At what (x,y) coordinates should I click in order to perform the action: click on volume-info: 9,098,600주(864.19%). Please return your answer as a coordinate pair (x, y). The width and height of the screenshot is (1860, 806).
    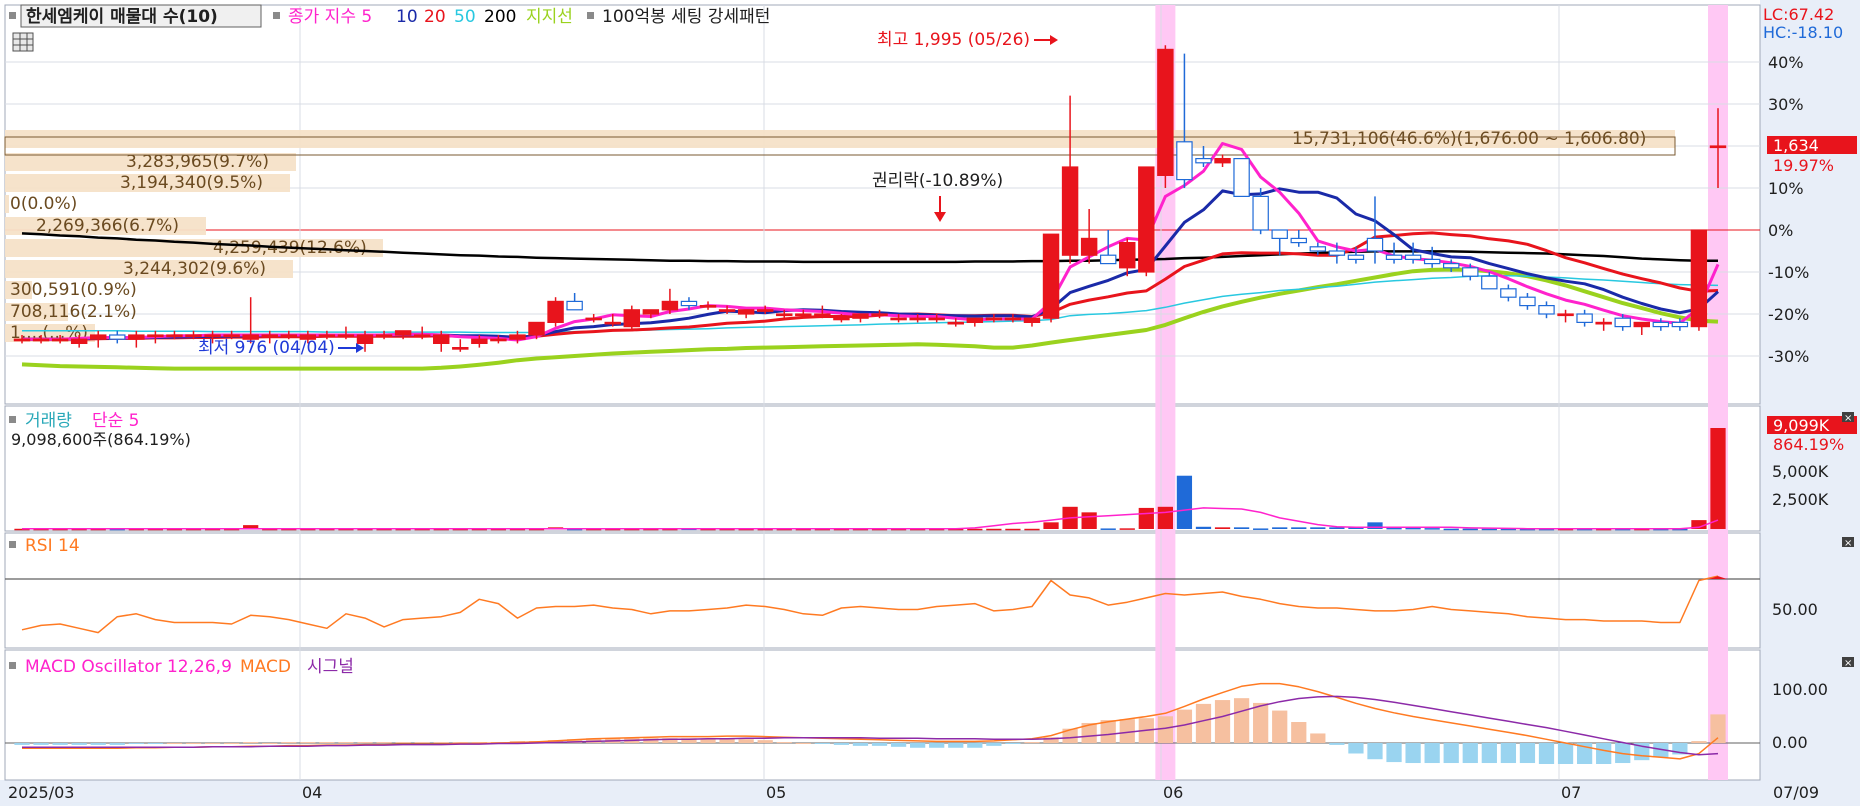
    Looking at the image, I should click on (101, 439).